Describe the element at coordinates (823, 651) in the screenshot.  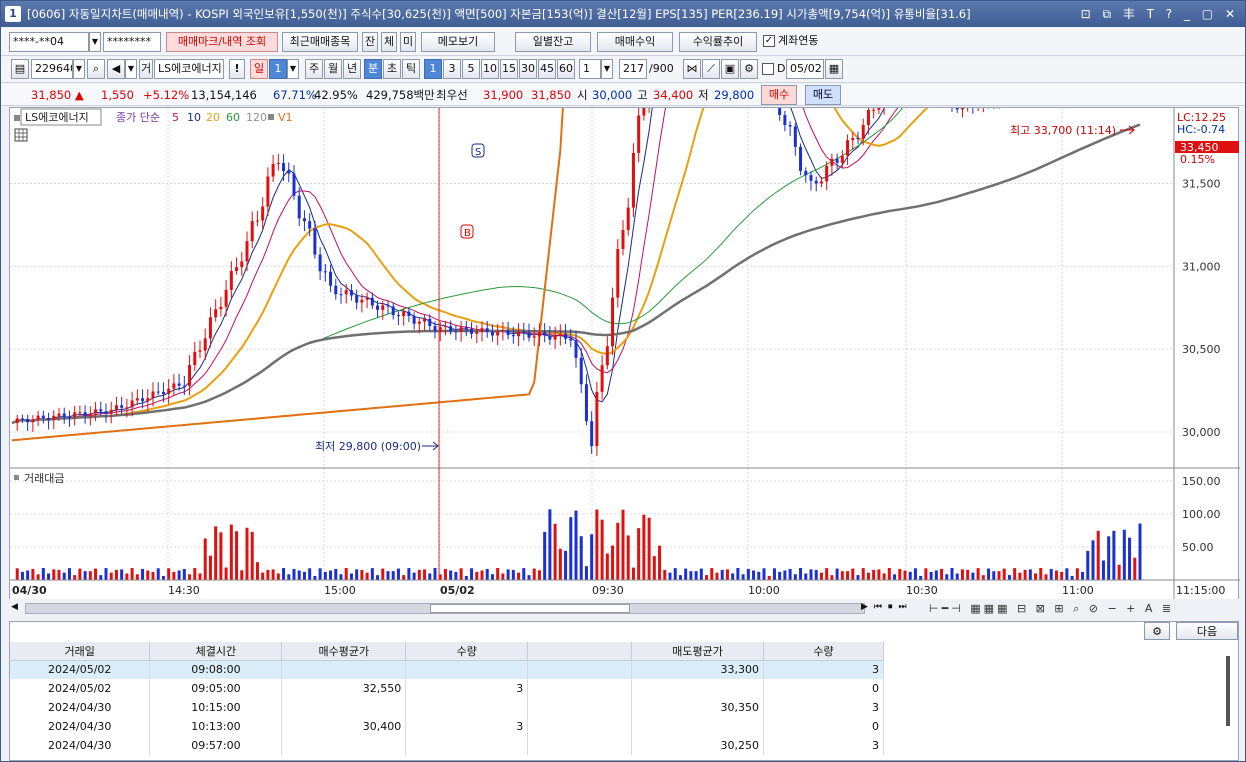
I see `col-sell-qty: 수량` at that location.